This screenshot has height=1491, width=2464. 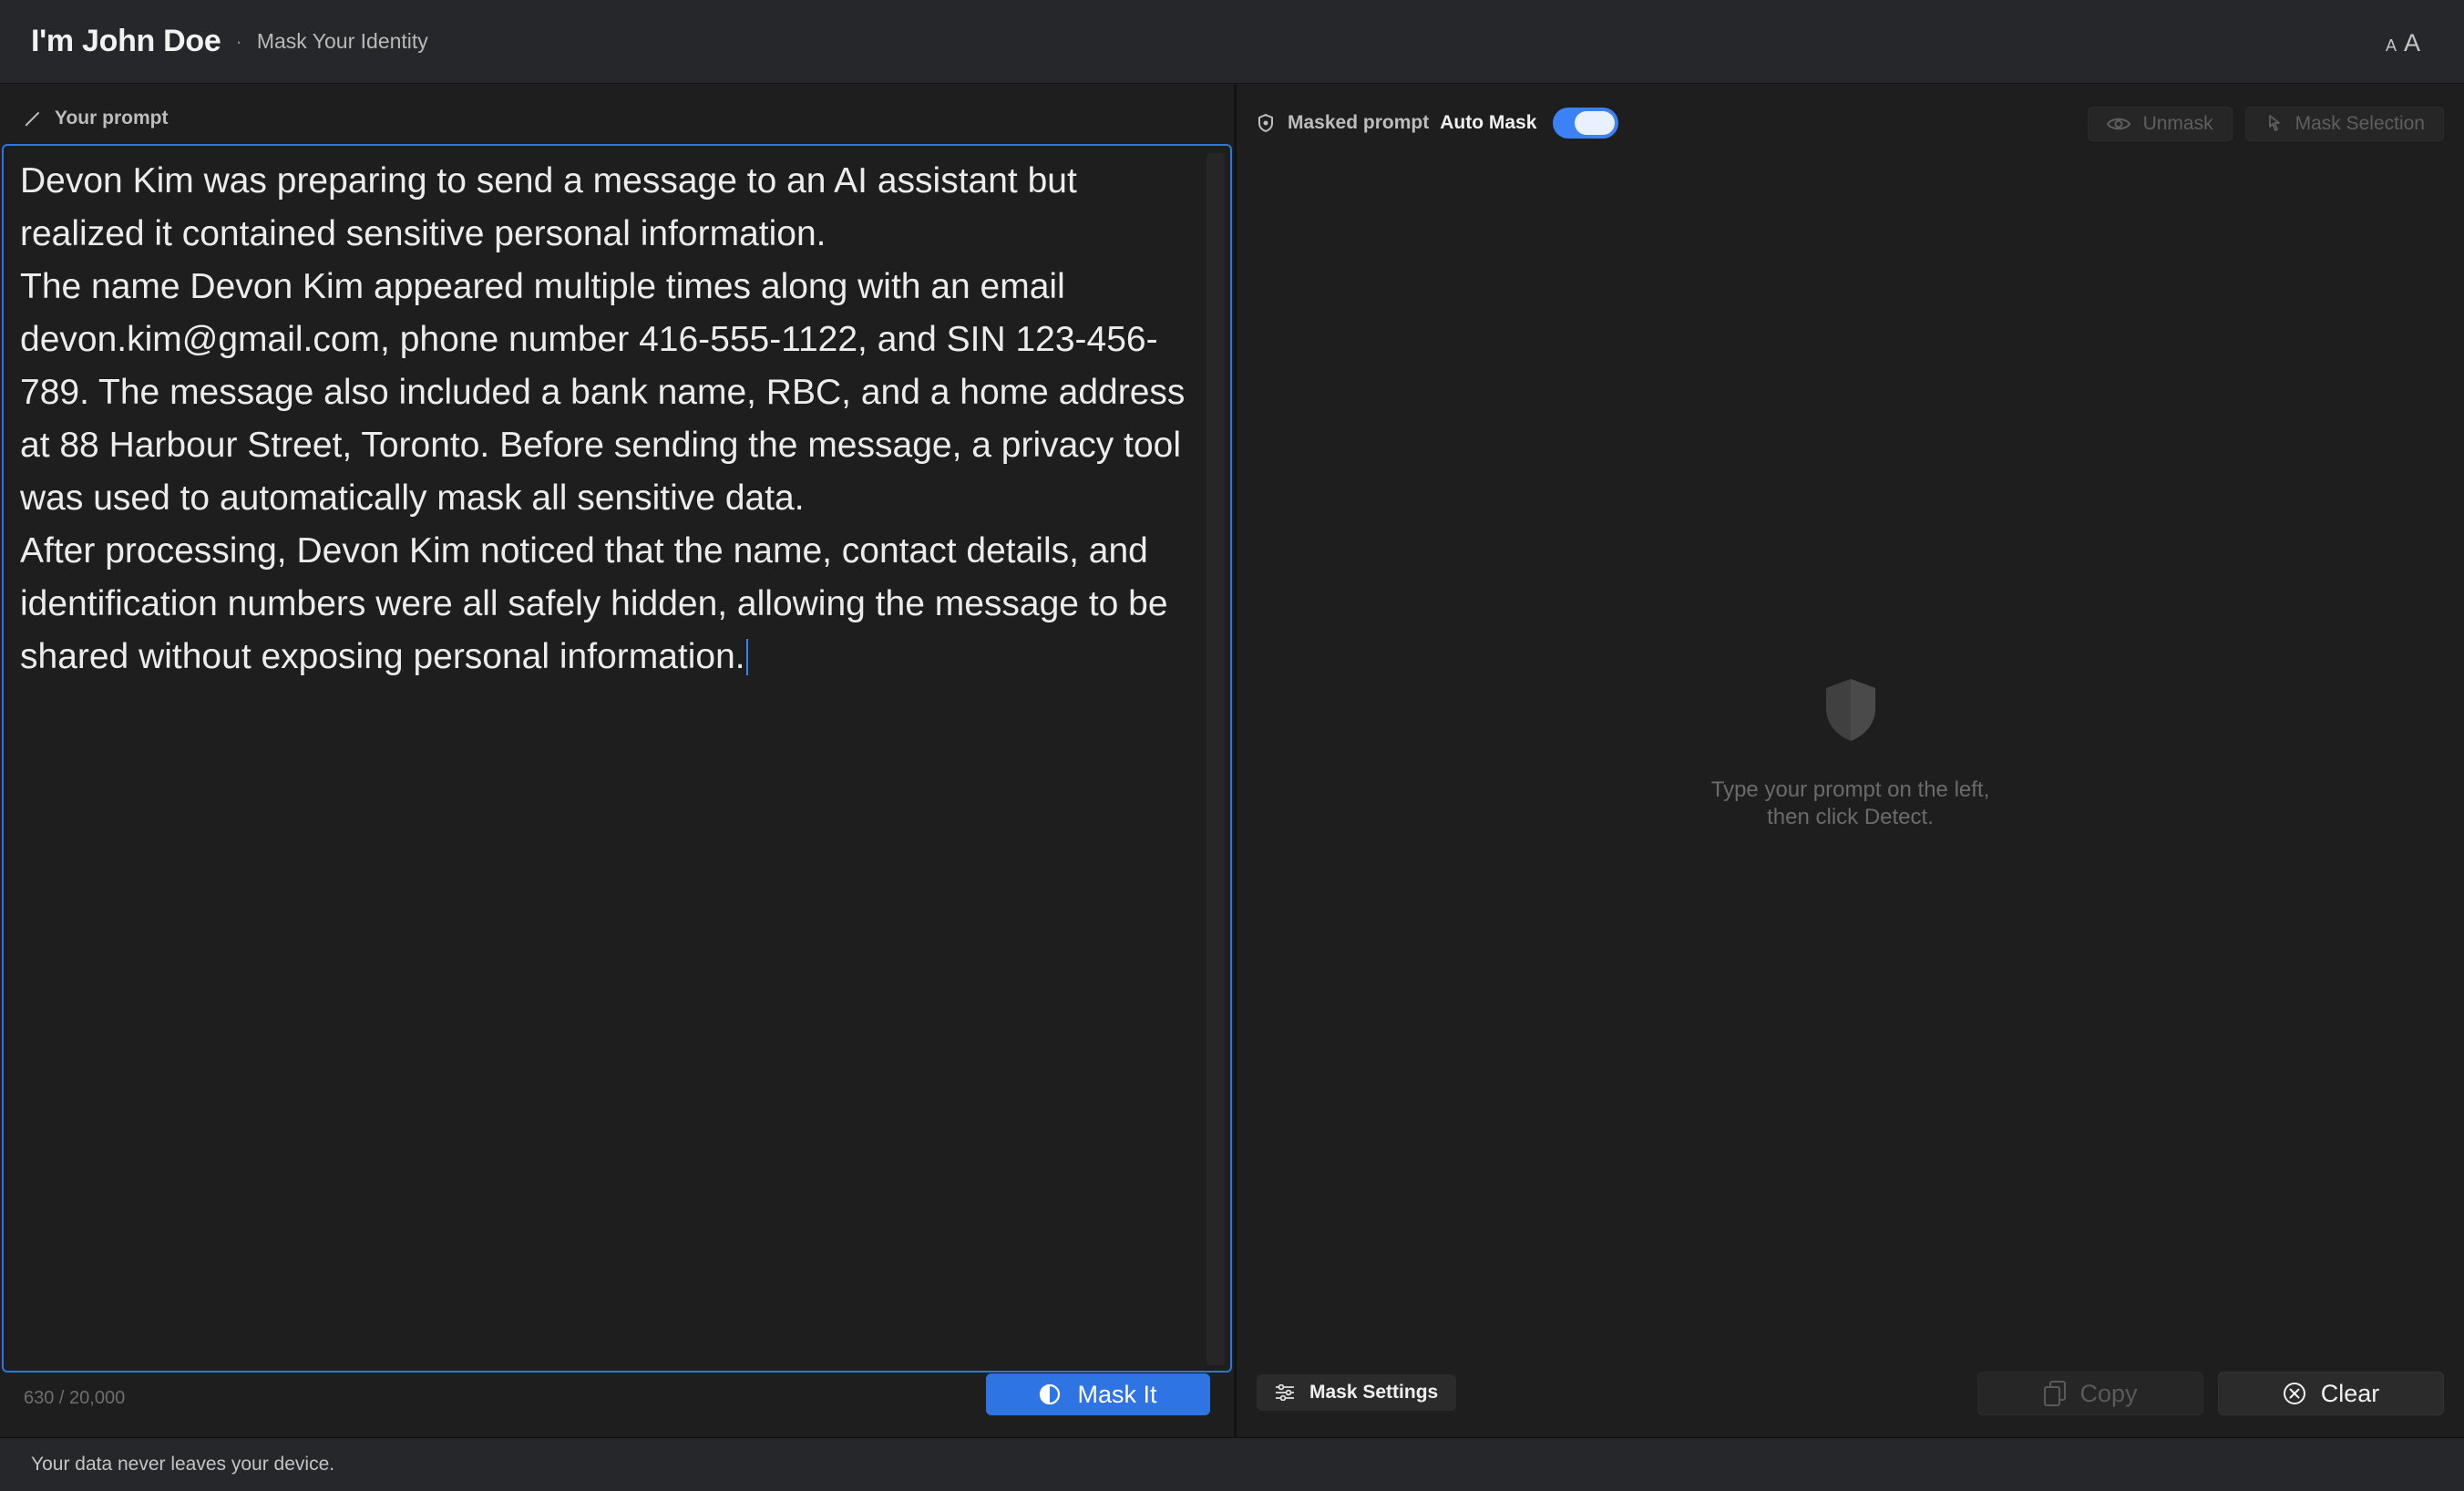 What do you see at coordinates (2177, 123) in the screenshot?
I see `unmask-label: Unmask` at bounding box center [2177, 123].